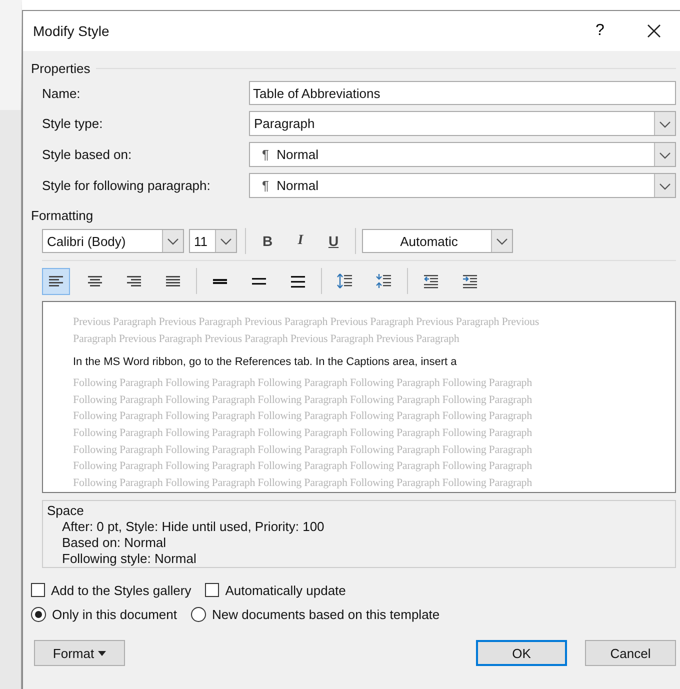  Describe the element at coordinates (113, 241) in the screenshot. I see `font-dropdown: Calibri (Body)` at that location.